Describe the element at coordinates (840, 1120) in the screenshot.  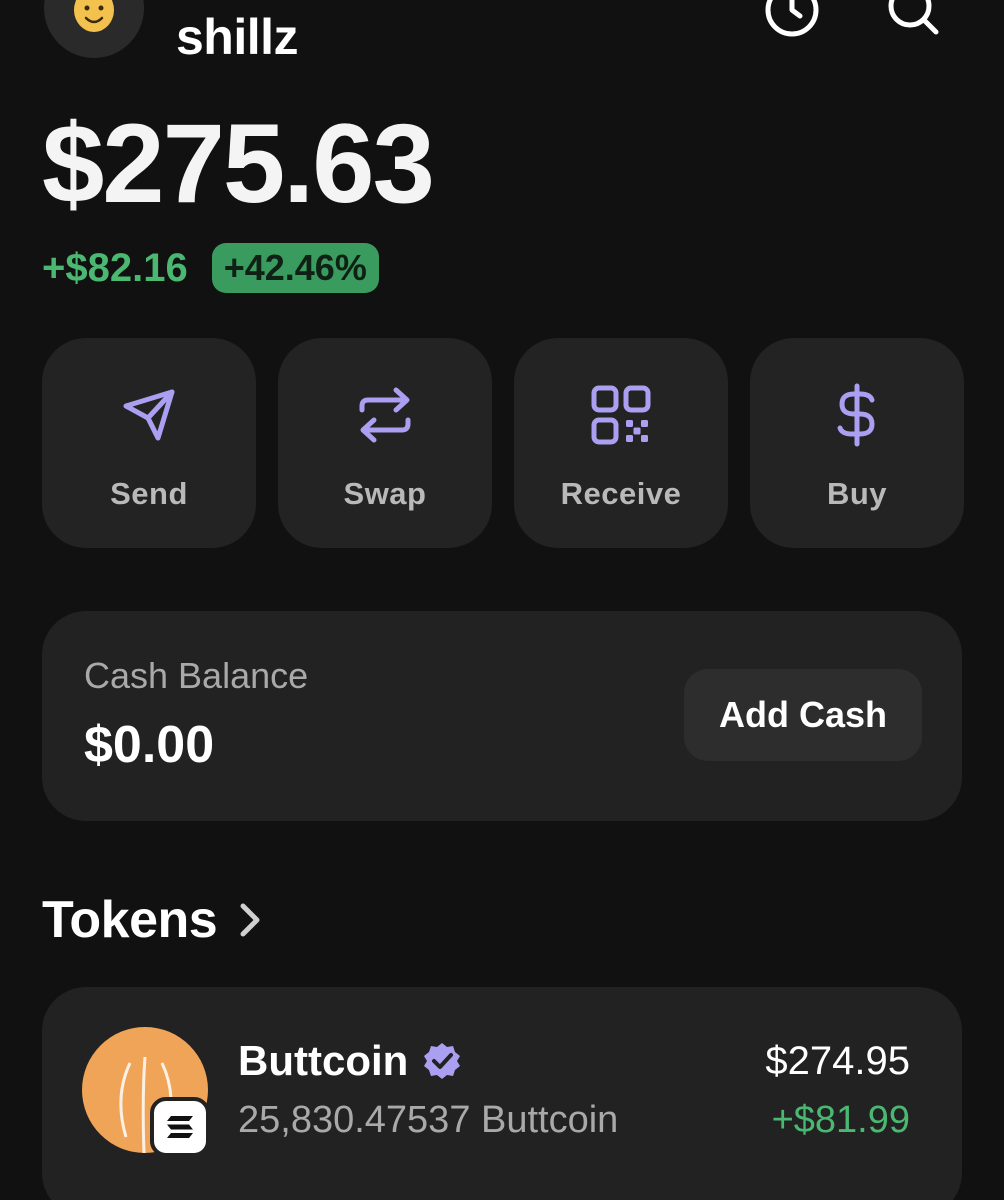
I see `token-change: +$81.99` at that location.